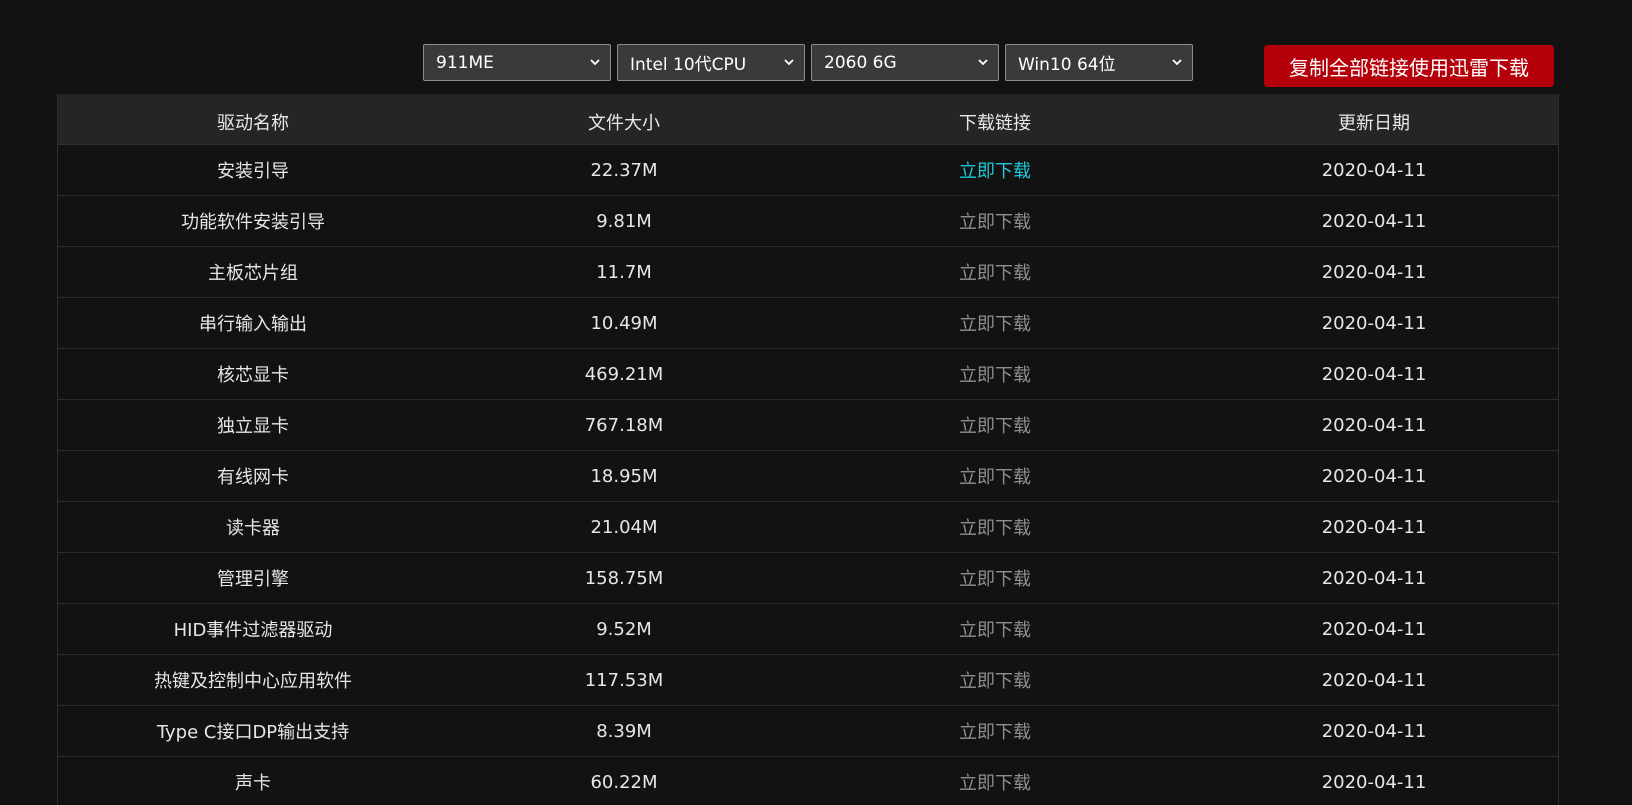 The height and width of the screenshot is (805, 1632). What do you see at coordinates (624, 731) in the screenshot?
I see `file-size: 8.39M` at bounding box center [624, 731].